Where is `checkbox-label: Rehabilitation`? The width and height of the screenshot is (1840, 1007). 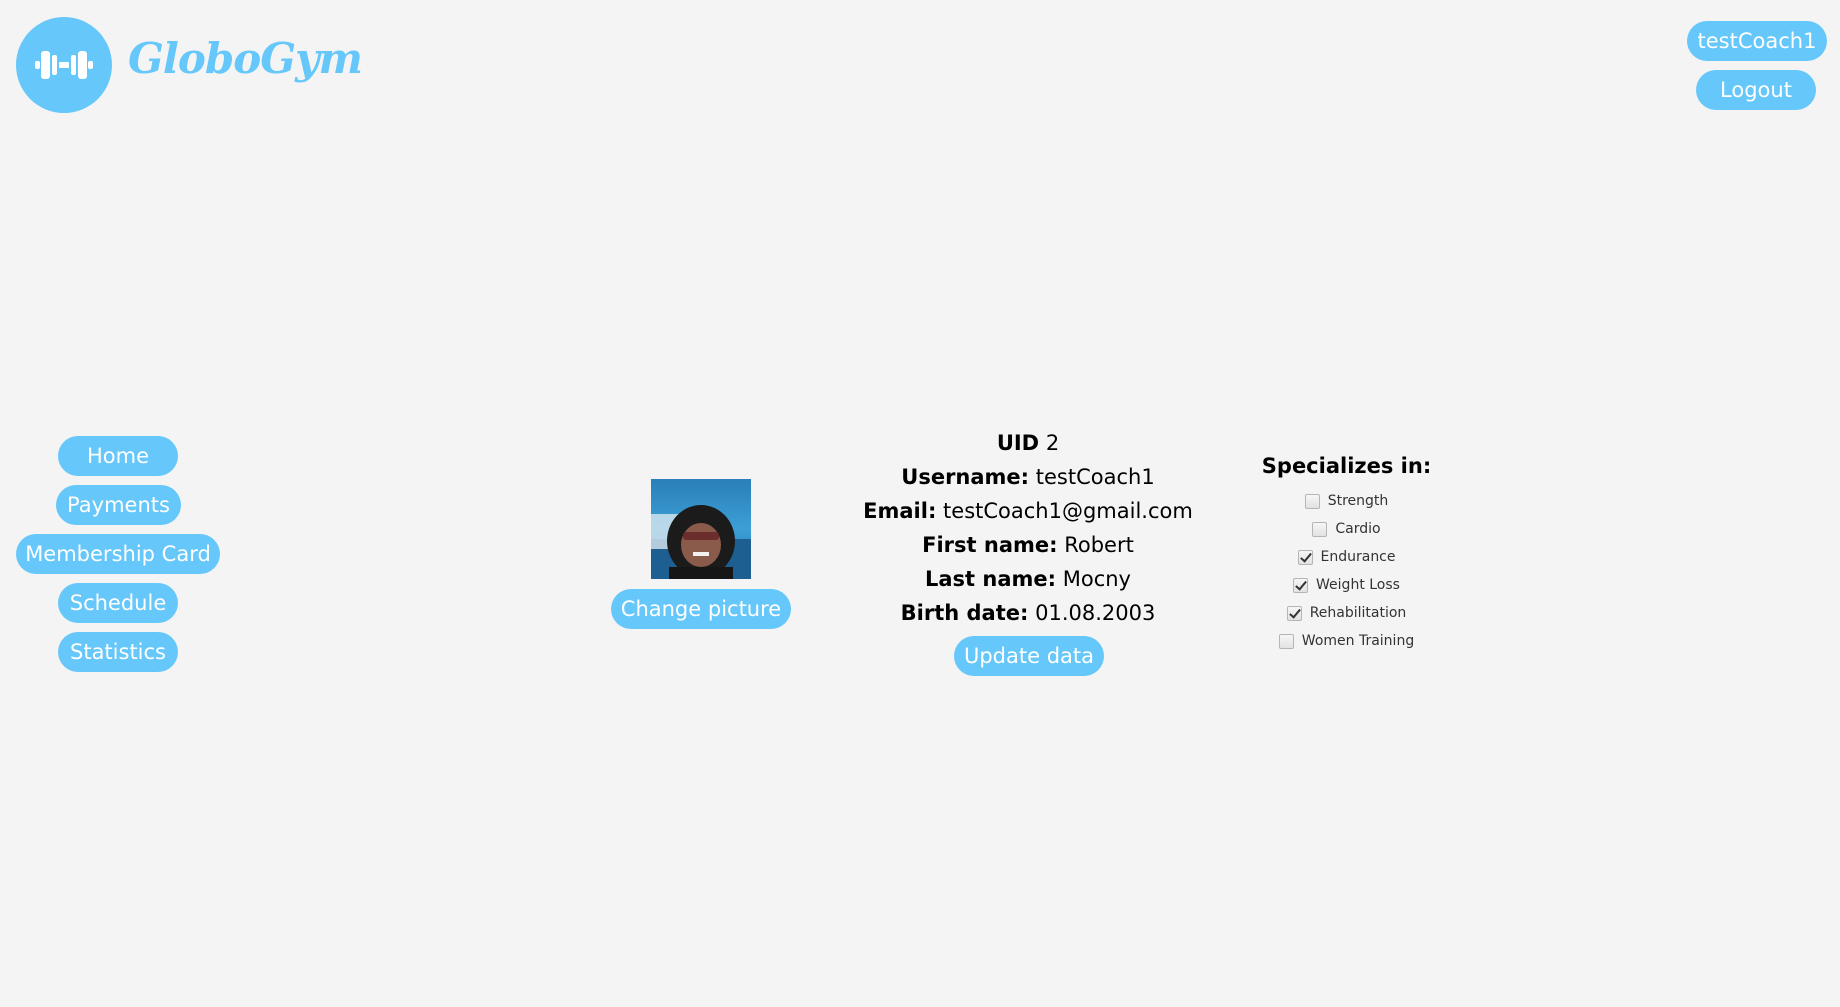 checkbox-label: Rehabilitation is located at coordinates (1358, 613).